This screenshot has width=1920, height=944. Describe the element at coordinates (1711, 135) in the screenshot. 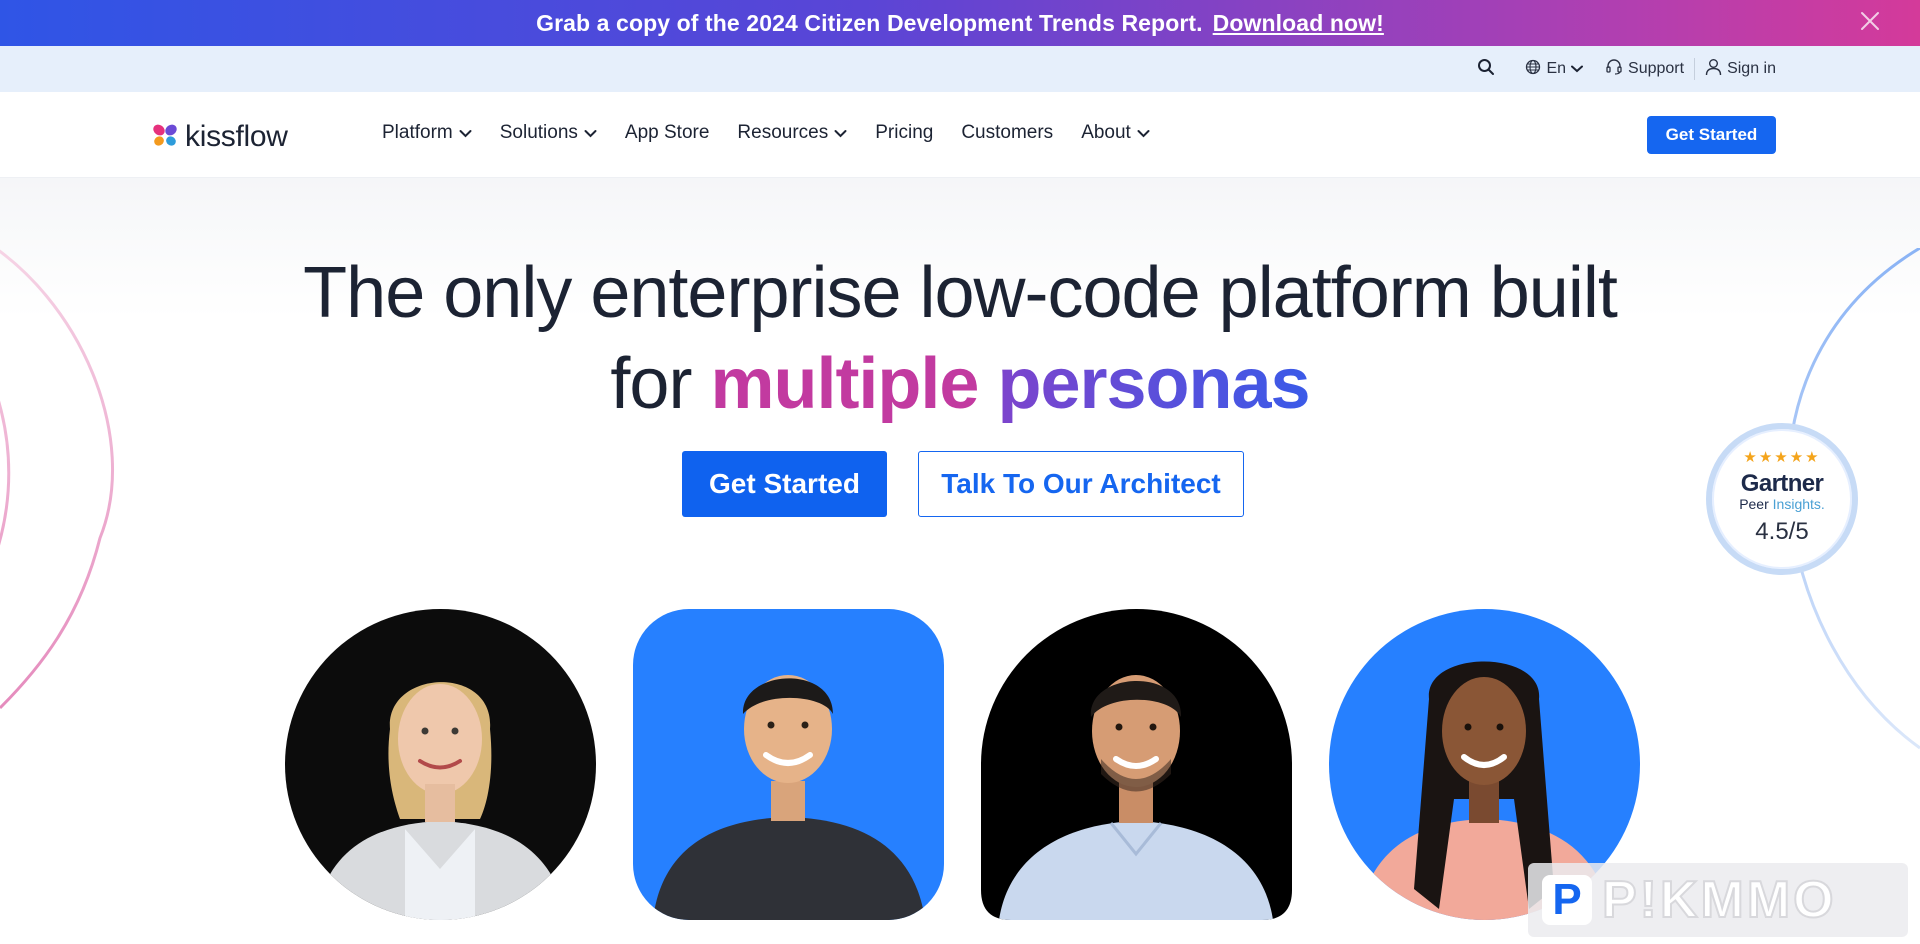

I see `nav-get-started-button: Get Started` at that location.